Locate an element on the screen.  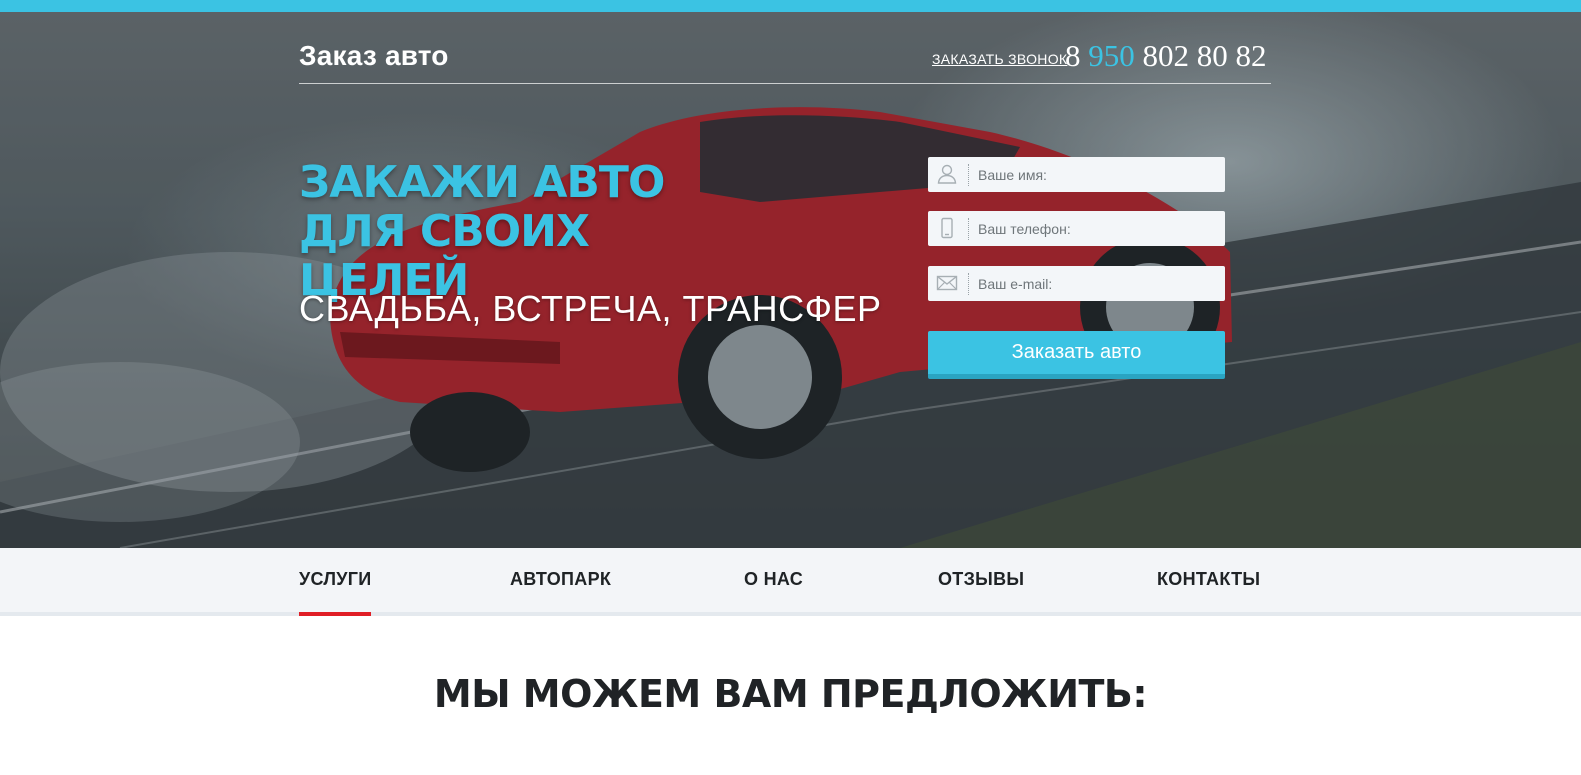
name-input is located at coordinates (1098, 174).